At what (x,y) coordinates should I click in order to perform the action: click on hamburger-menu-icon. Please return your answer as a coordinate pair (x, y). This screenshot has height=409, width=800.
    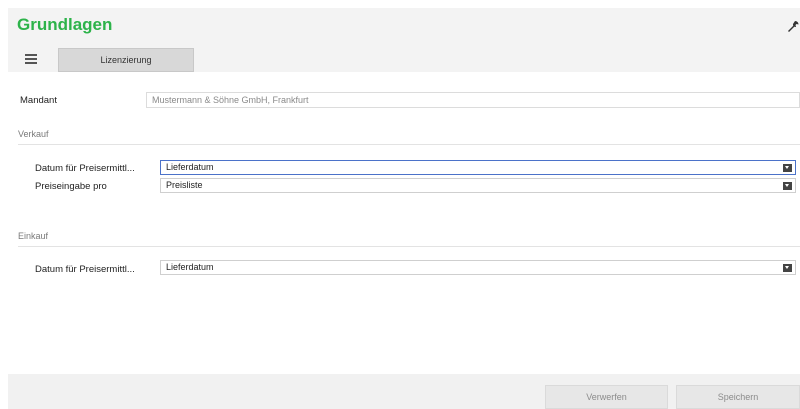
    Looking at the image, I should click on (33, 58).